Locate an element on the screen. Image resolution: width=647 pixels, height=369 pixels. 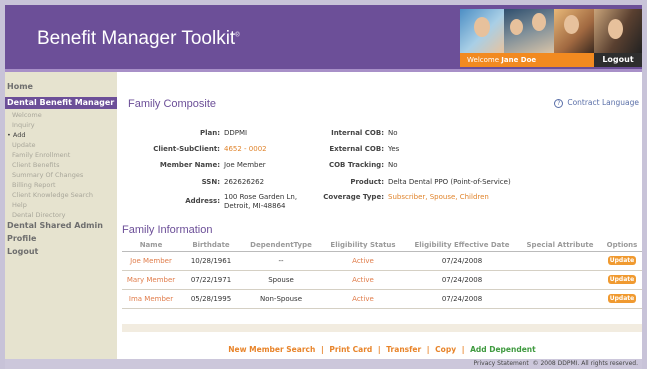
member-name-link: Mary Member is located at coordinates (151, 280).